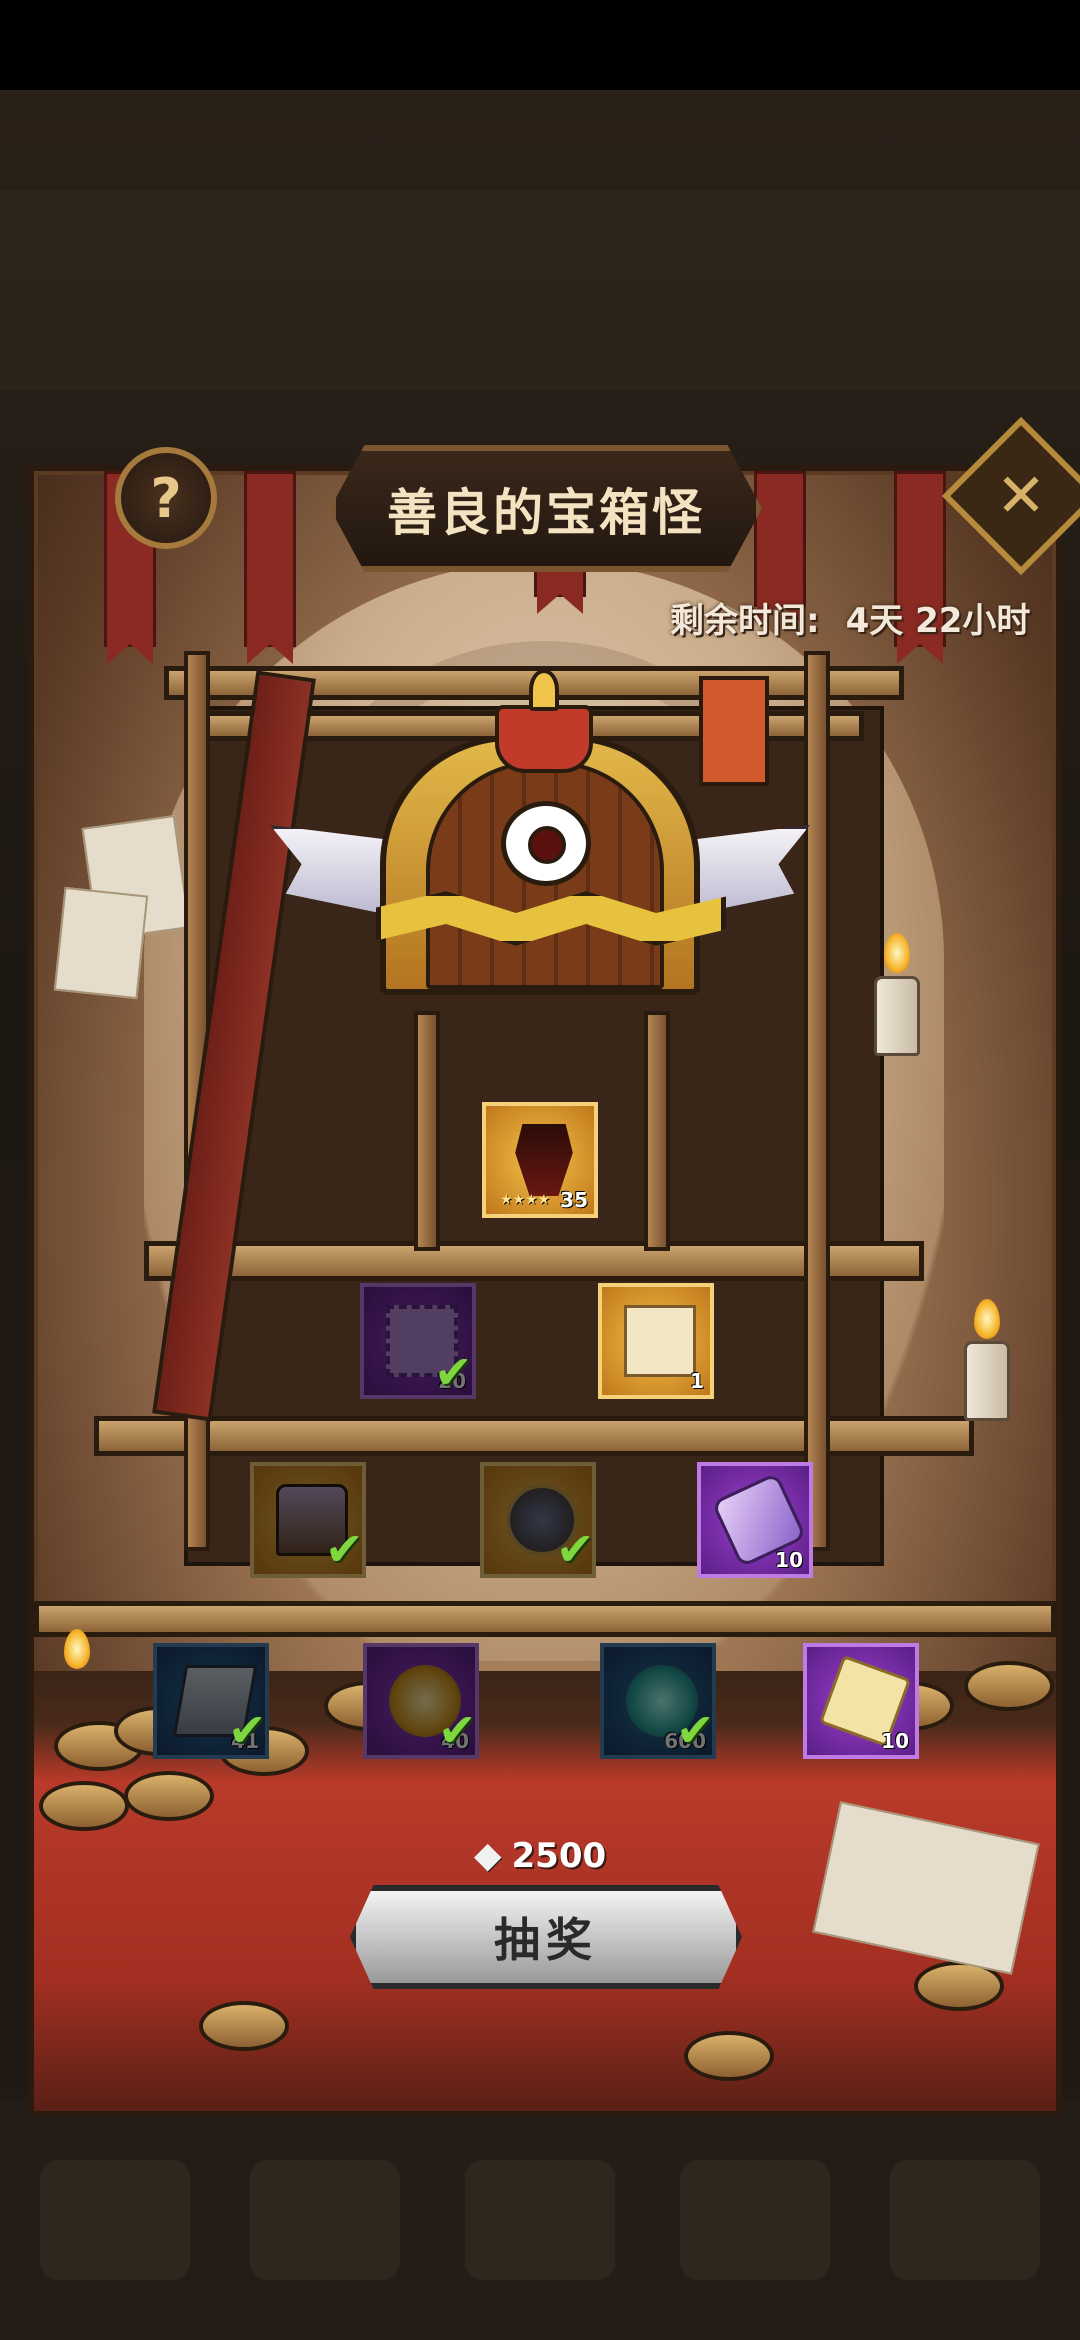 The height and width of the screenshot is (2340, 1080). Describe the element at coordinates (166, 498) in the screenshot. I see `help-button: ?` at that location.